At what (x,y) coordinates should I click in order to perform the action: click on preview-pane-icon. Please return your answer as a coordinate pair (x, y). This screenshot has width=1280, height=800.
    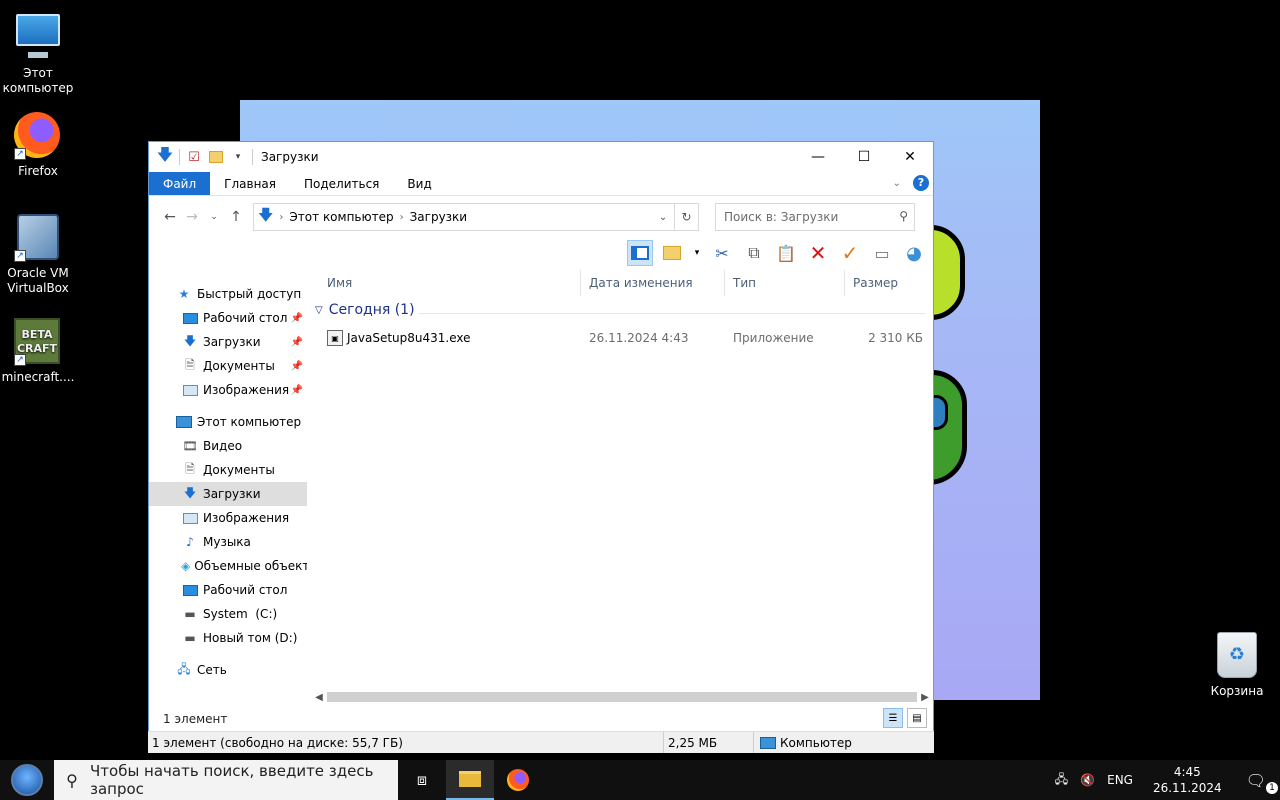
    Looking at the image, I should click on (640, 253).